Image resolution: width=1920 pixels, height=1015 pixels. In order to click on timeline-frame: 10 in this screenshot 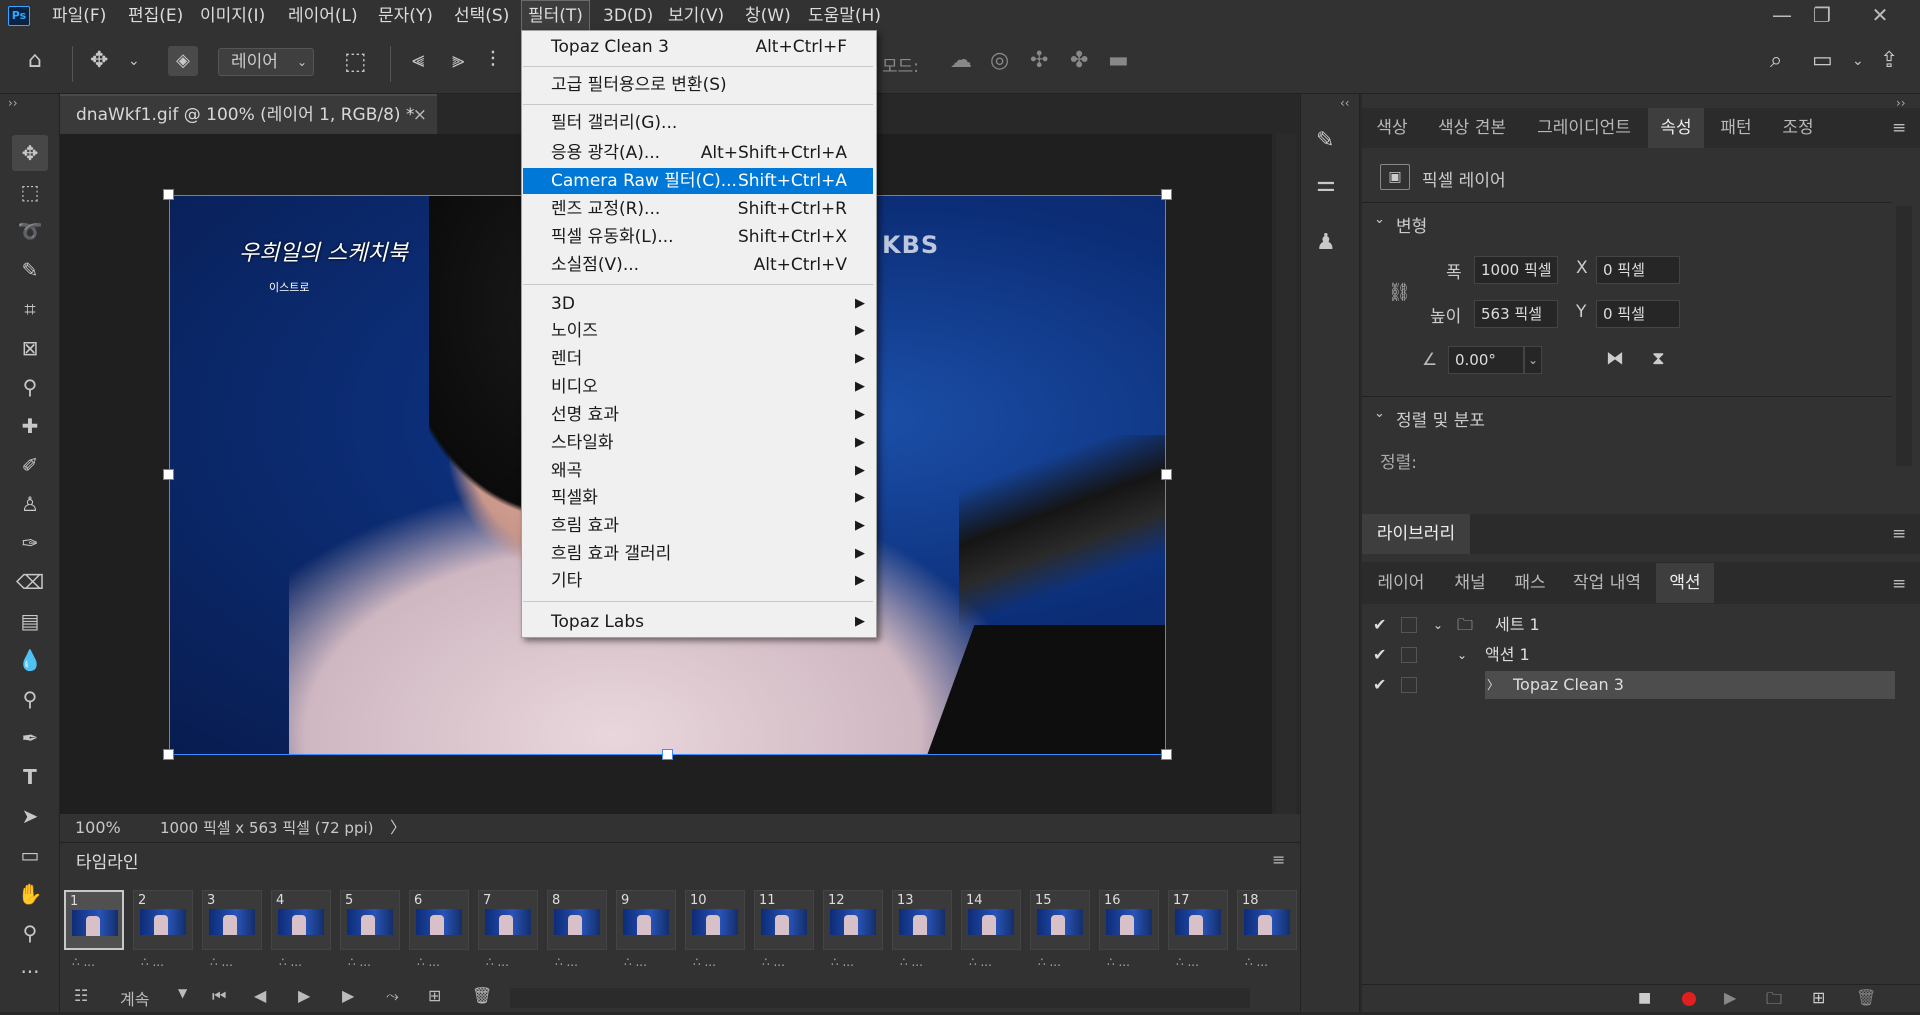, I will do `click(715, 920)`.